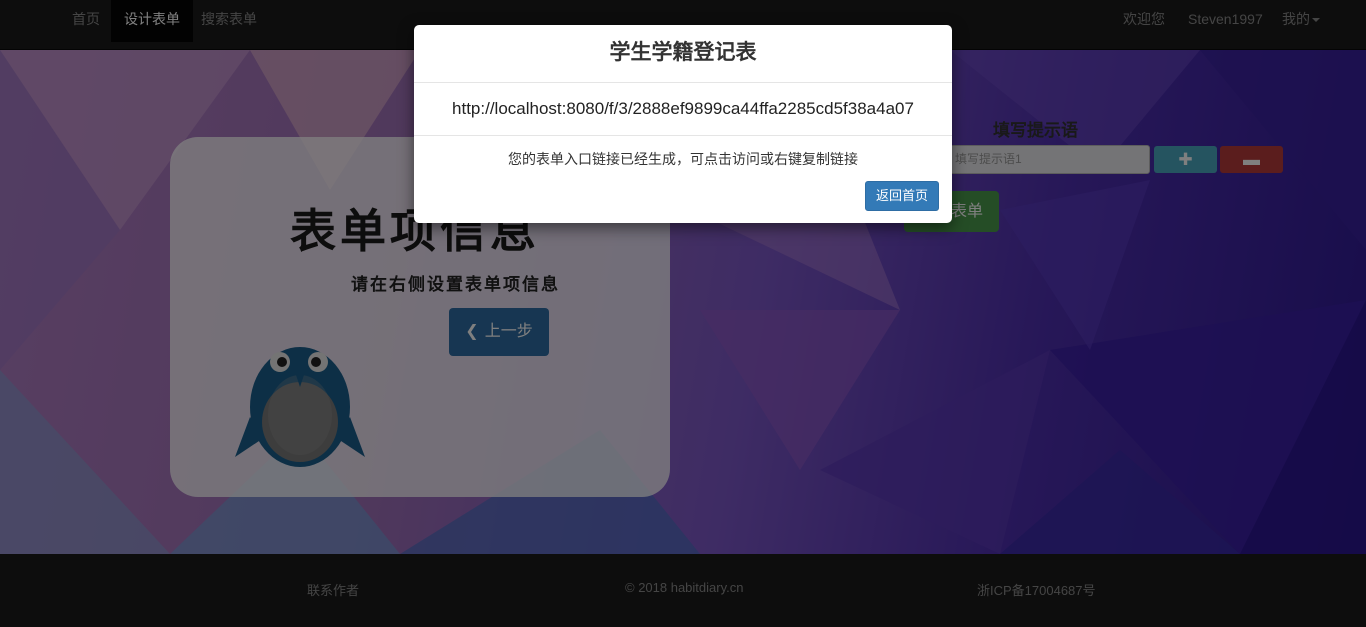 The height and width of the screenshot is (627, 1366). I want to click on modal-message: 您的表单入口链接已经生成，可点击访问或右键复制链接, so click(683, 159).